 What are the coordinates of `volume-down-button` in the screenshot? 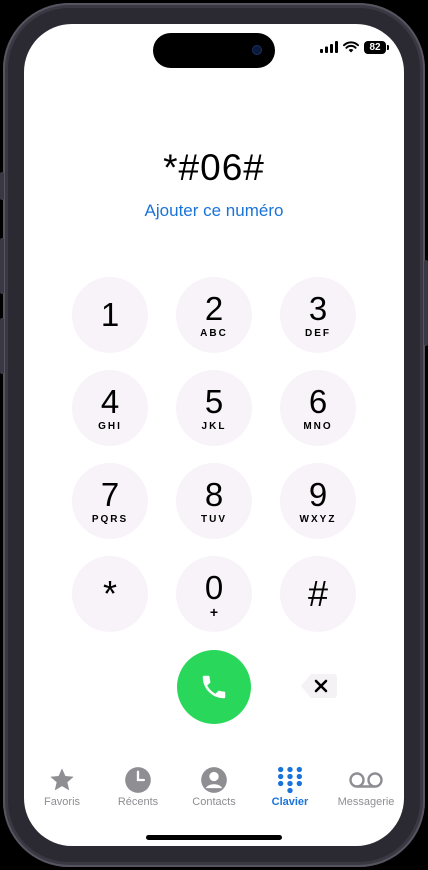 It's located at (2, 346).